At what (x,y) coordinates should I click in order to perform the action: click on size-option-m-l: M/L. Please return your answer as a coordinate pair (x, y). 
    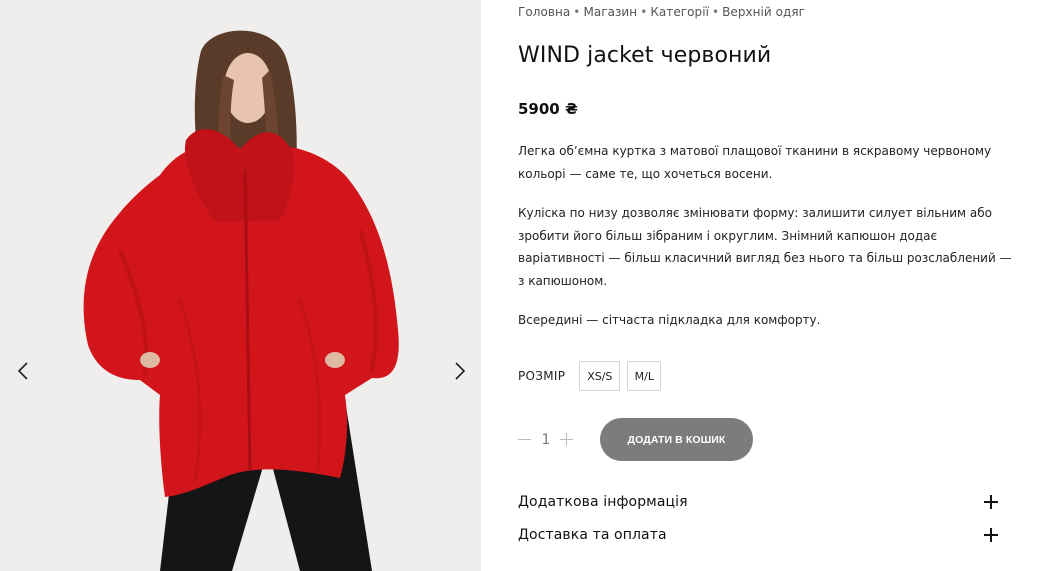
    Looking at the image, I should click on (644, 376).